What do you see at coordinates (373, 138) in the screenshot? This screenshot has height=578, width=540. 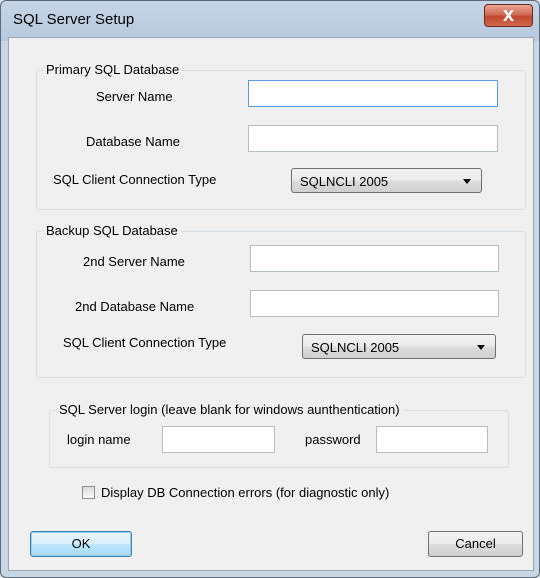 I see `database-name-input` at bounding box center [373, 138].